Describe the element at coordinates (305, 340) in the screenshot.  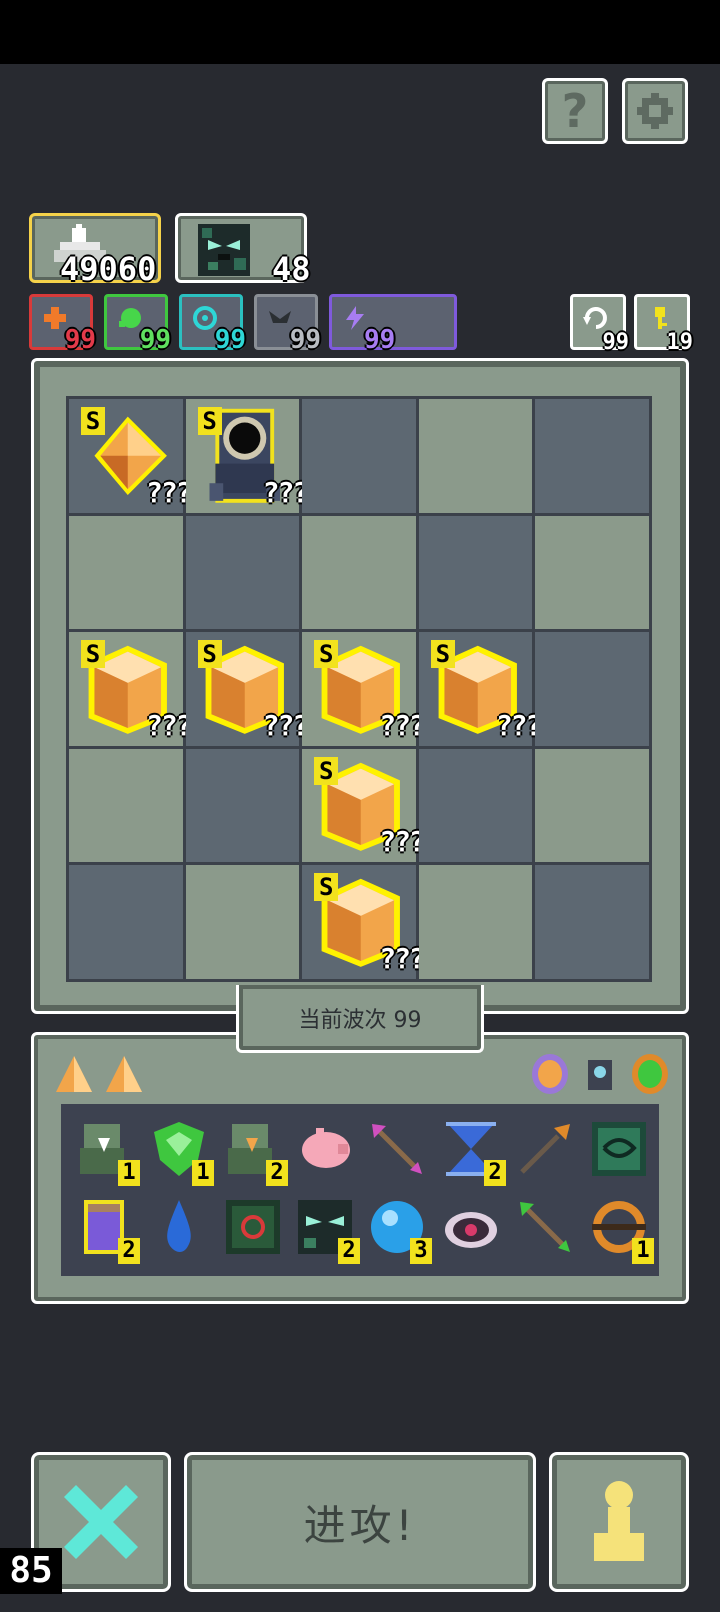
I see `stat-wings-value: 99` at that location.